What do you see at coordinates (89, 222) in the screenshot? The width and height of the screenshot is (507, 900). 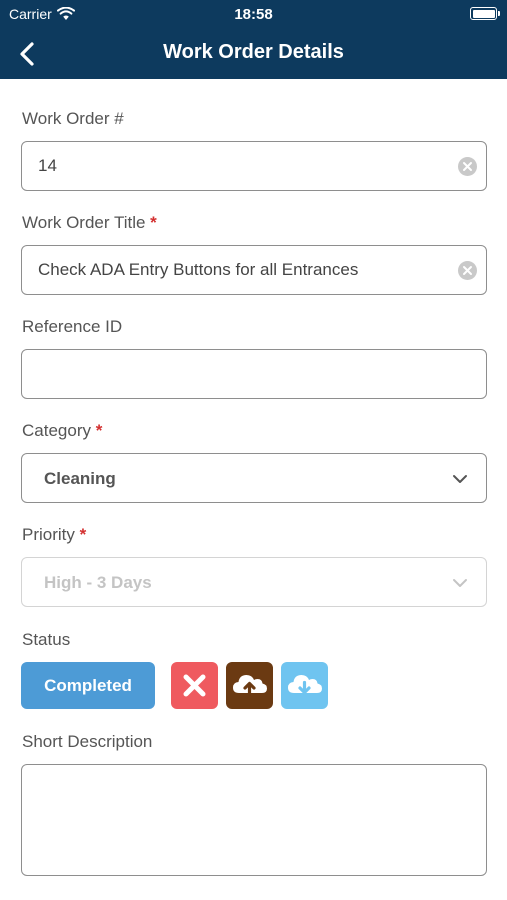 I see `work-order-title-label: Work Order Title *` at bounding box center [89, 222].